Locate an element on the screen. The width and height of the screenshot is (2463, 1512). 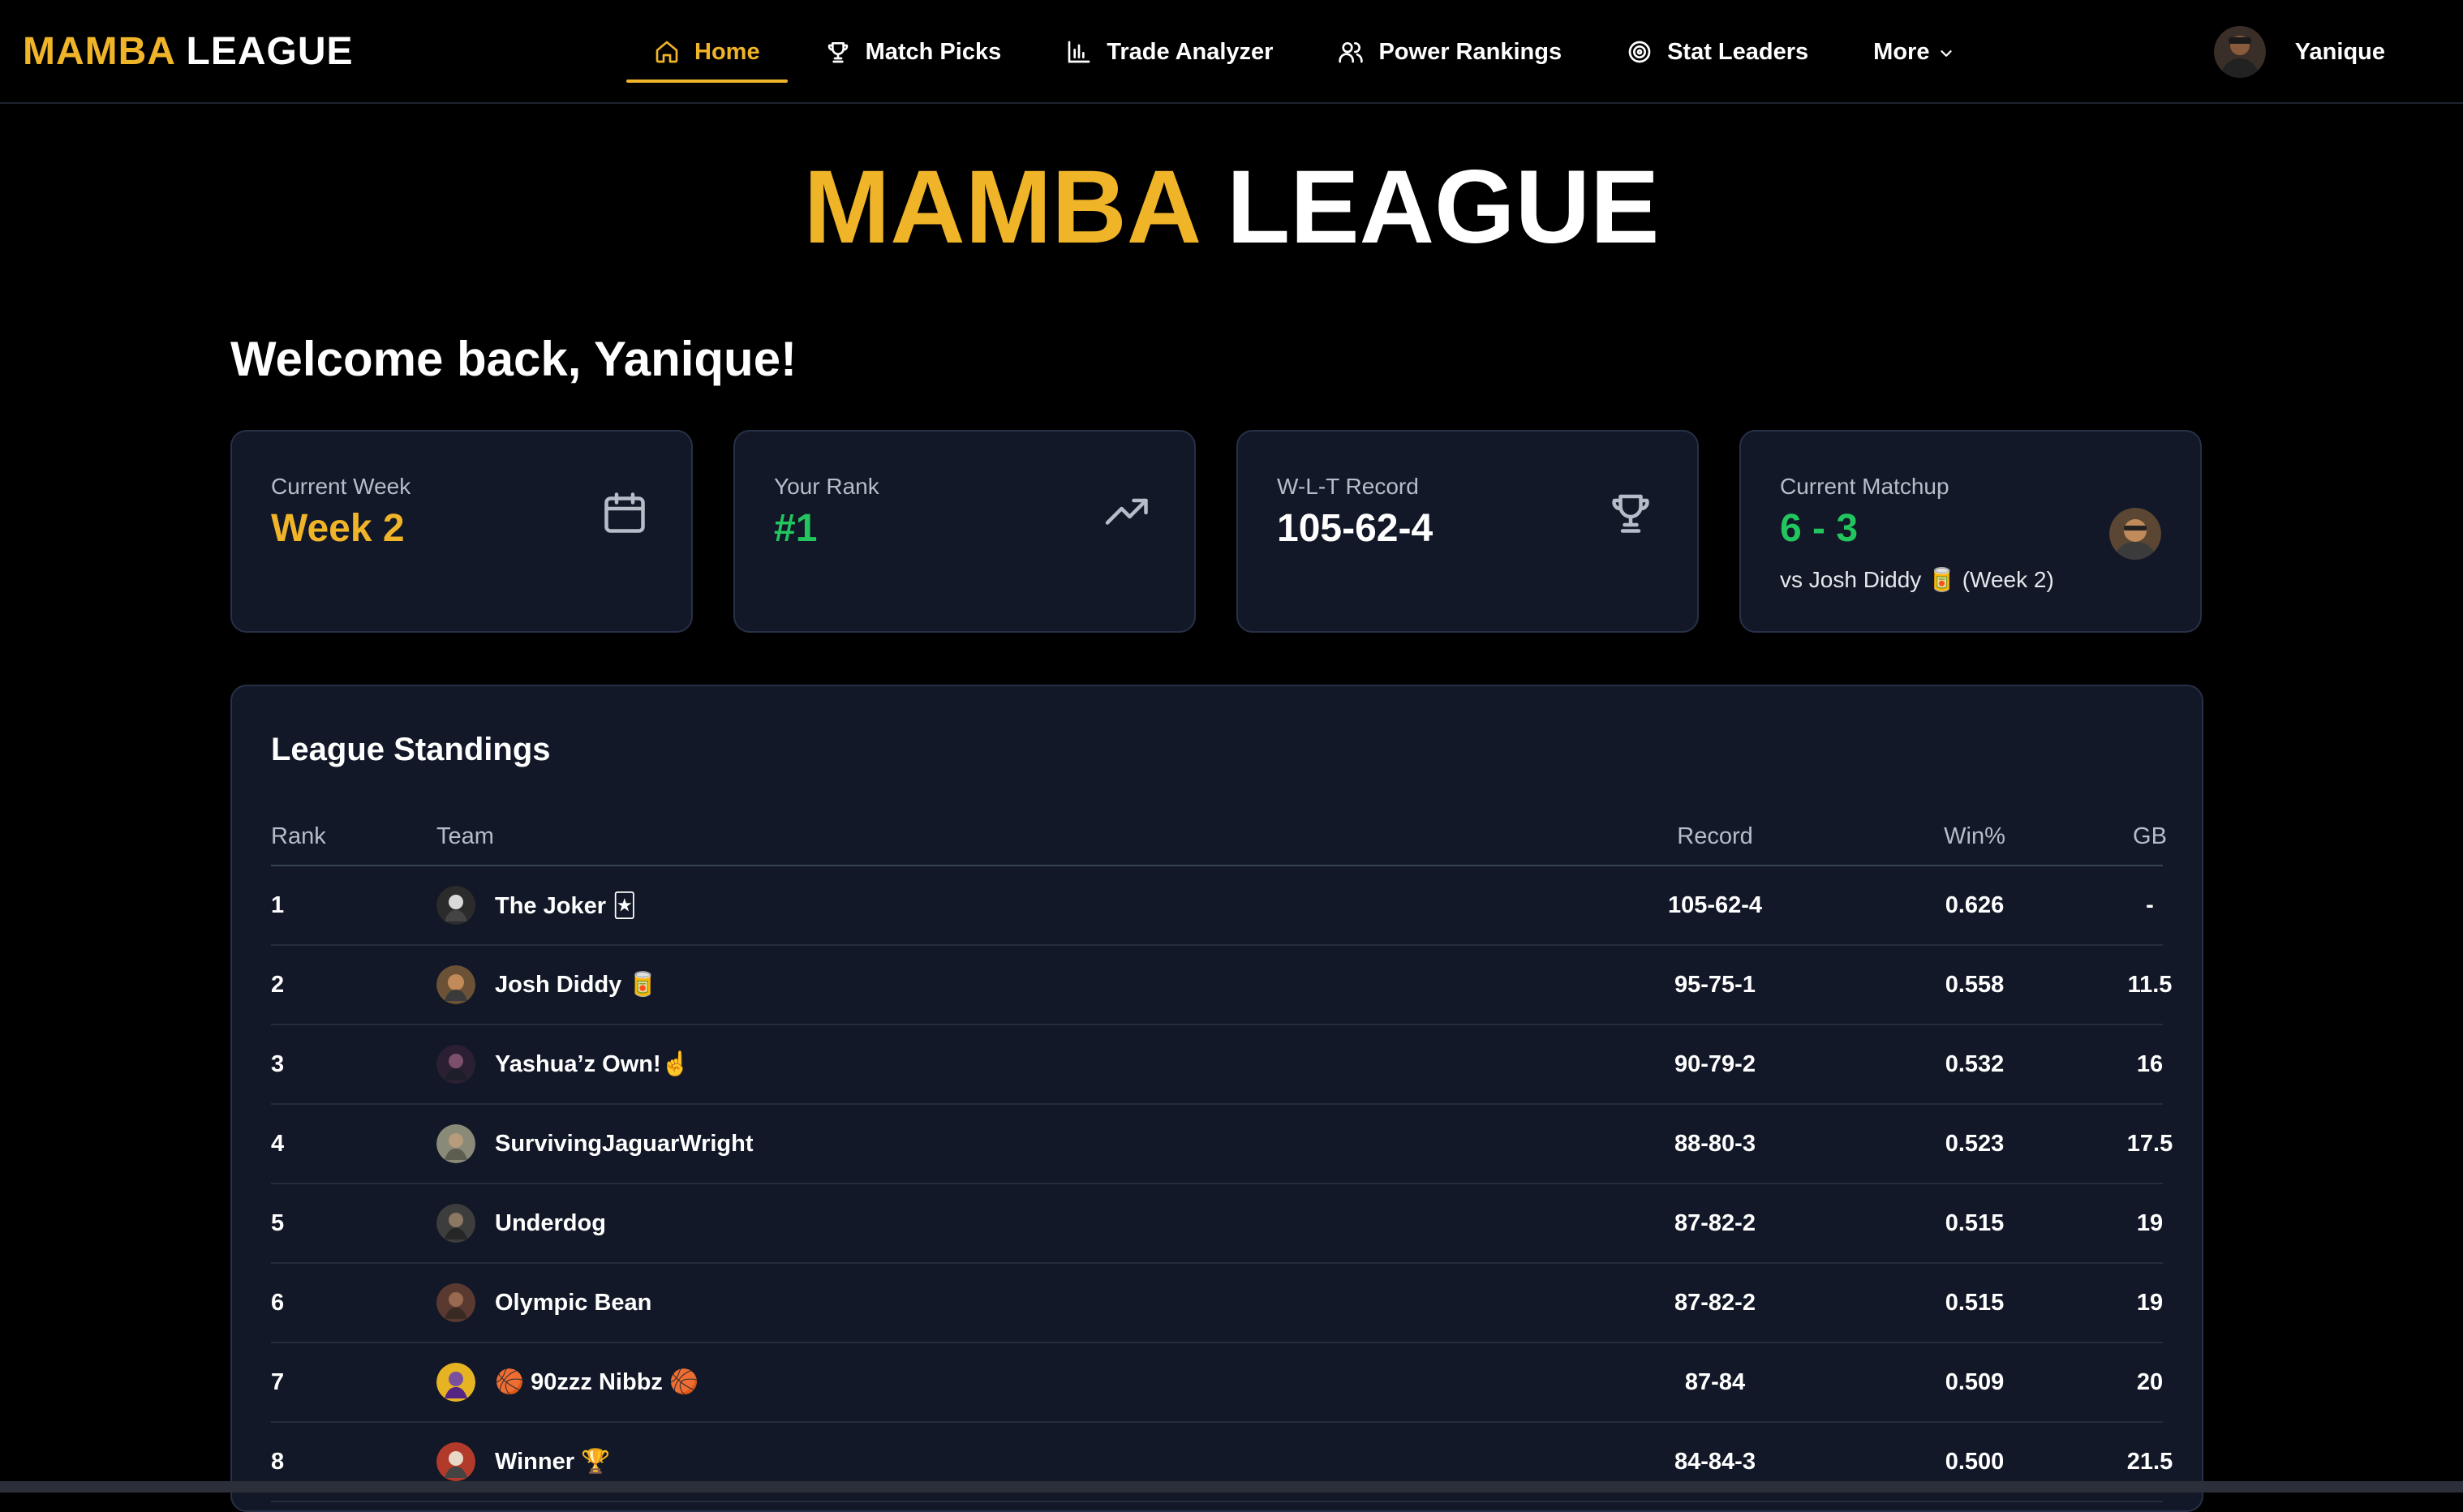
nav-stat-leaders-label: Stat Leaders is located at coordinates (1738, 51).